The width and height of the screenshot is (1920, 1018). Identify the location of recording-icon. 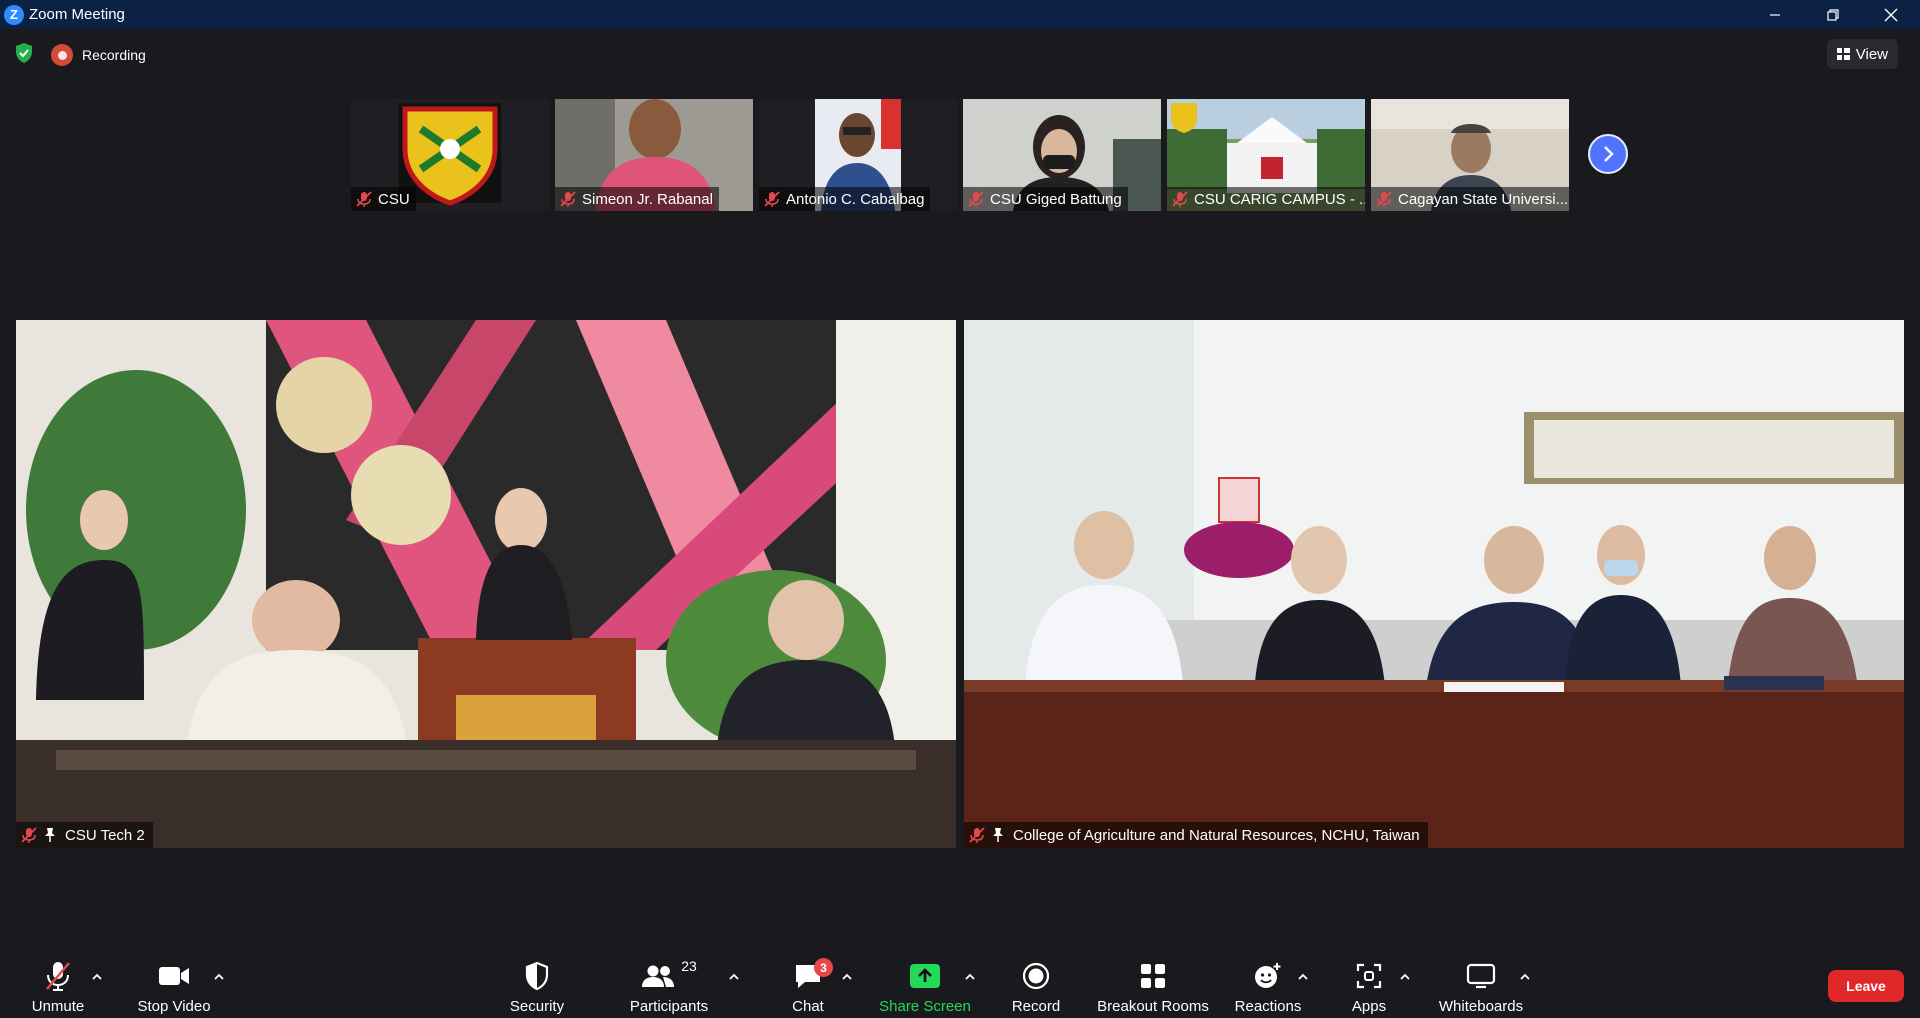
(62, 55).